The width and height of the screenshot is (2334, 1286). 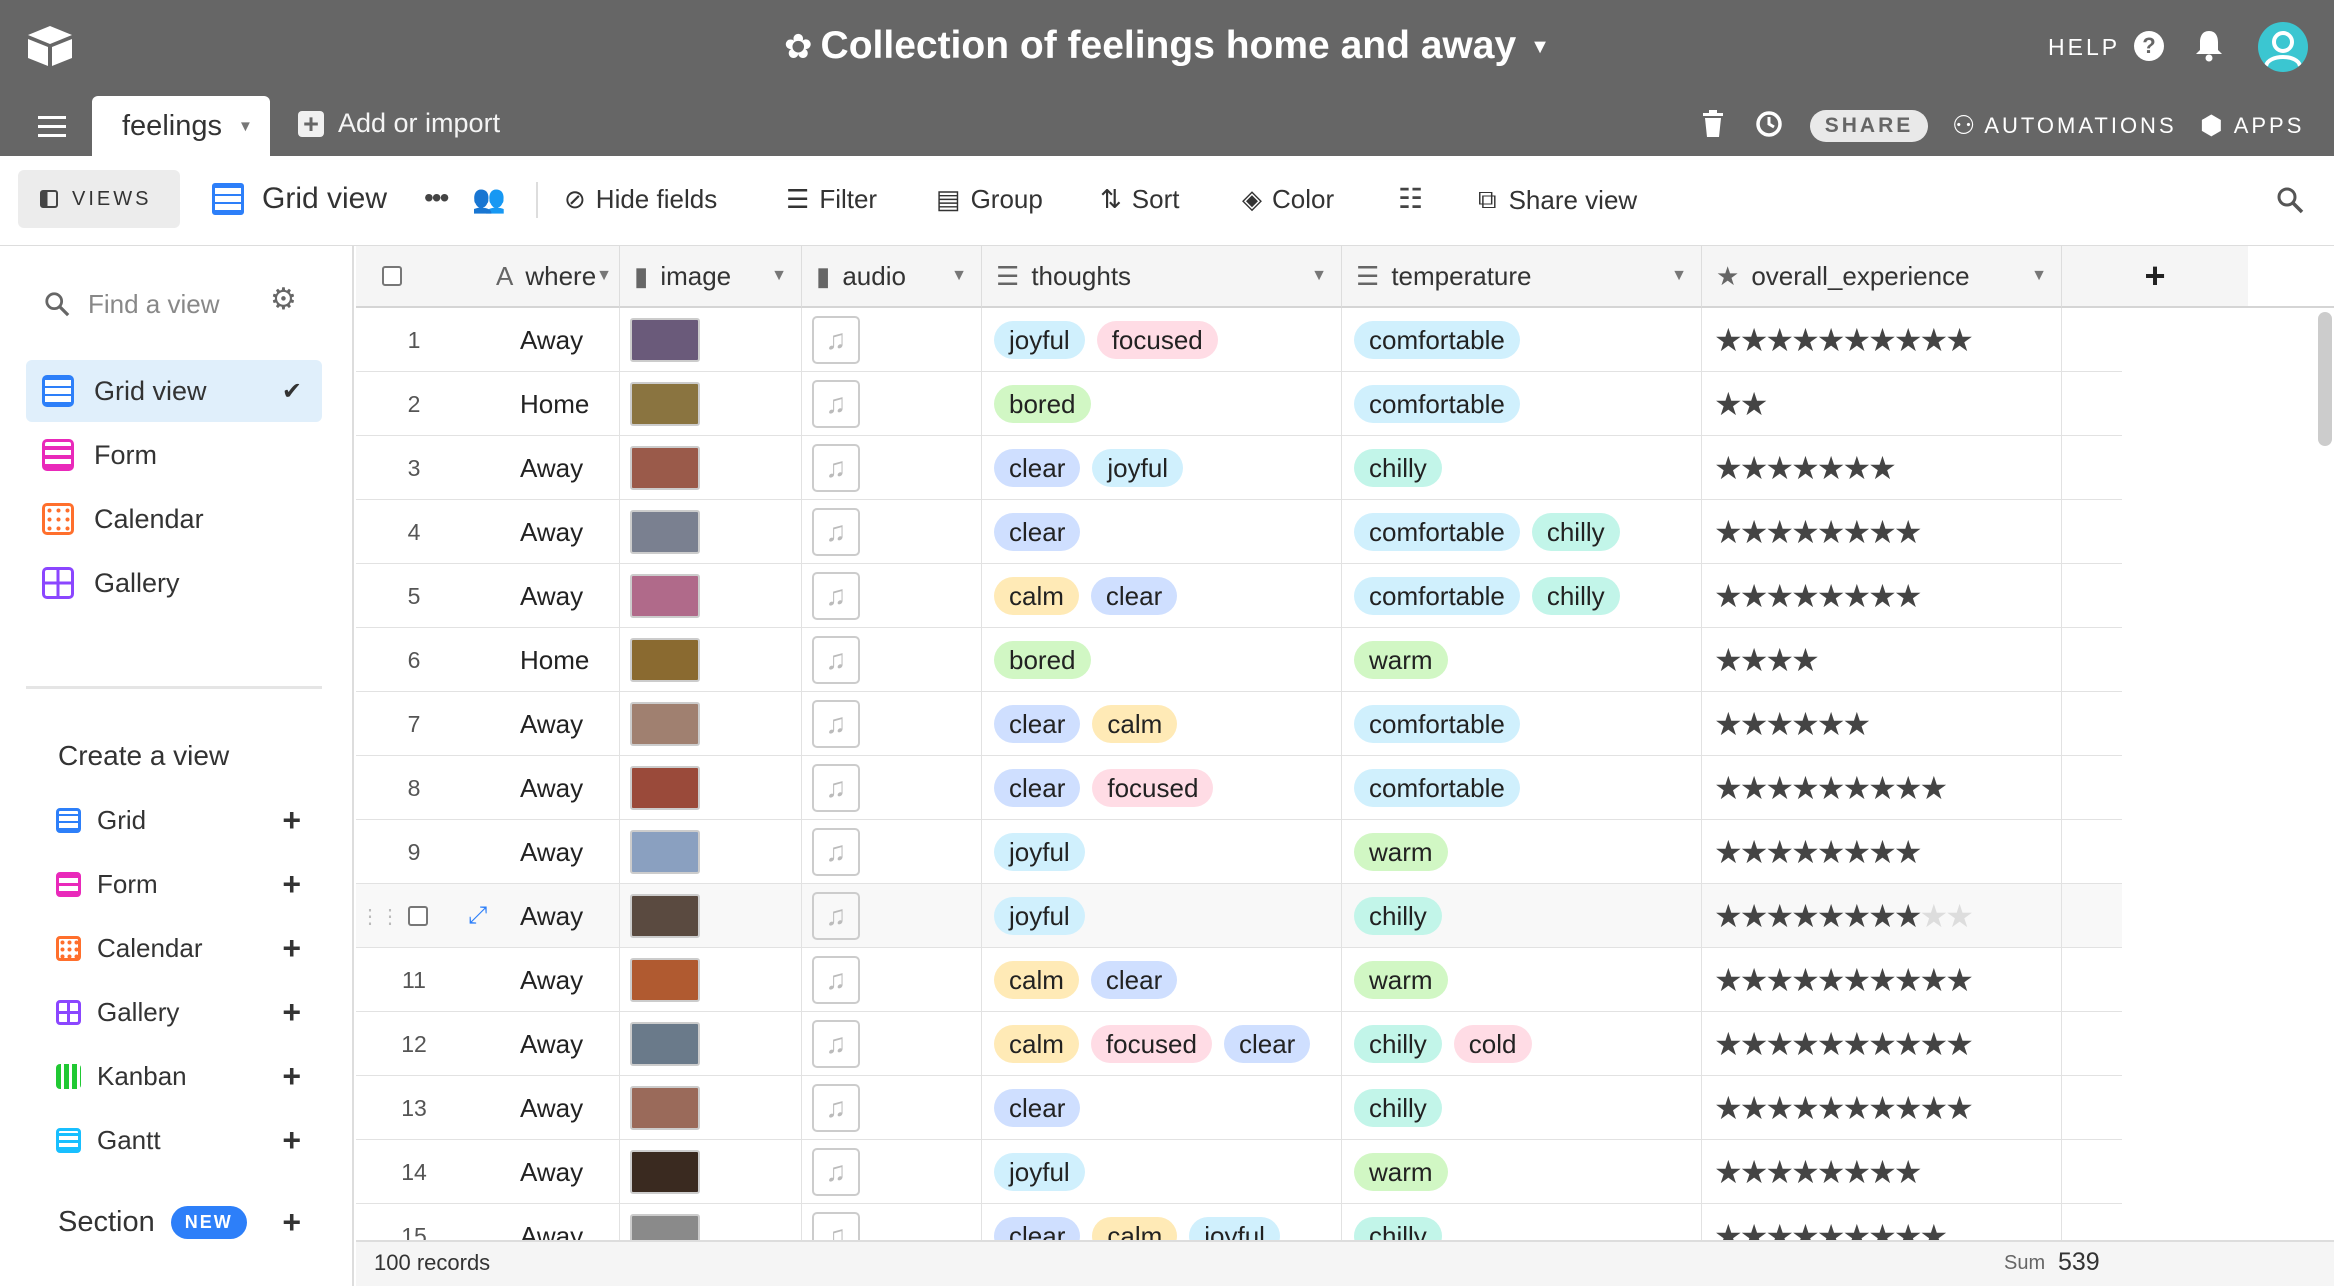 What do you see at coordinates (1882, 404) in the screenshot?
I see `overall-experience-cell: ★ ★` at bounding box center [1882, 404].